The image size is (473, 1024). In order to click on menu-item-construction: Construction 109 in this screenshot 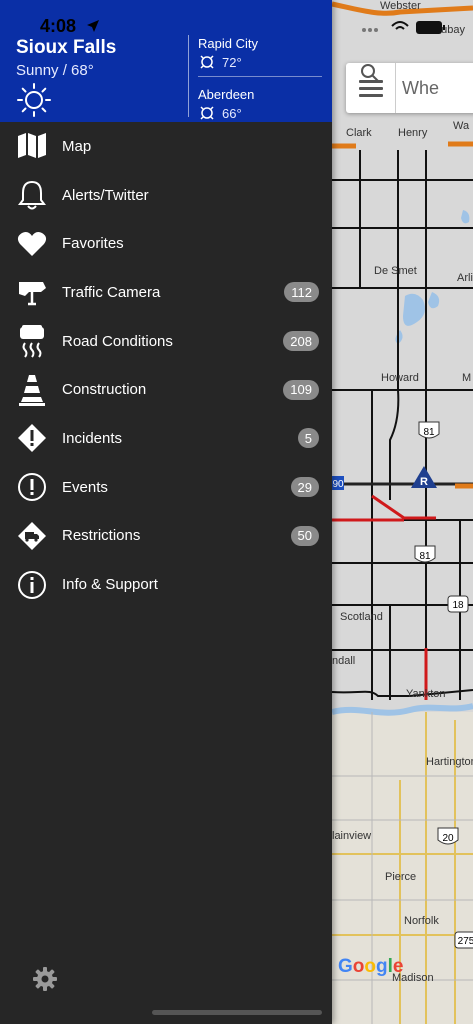, I will do `click(166, 389)`.